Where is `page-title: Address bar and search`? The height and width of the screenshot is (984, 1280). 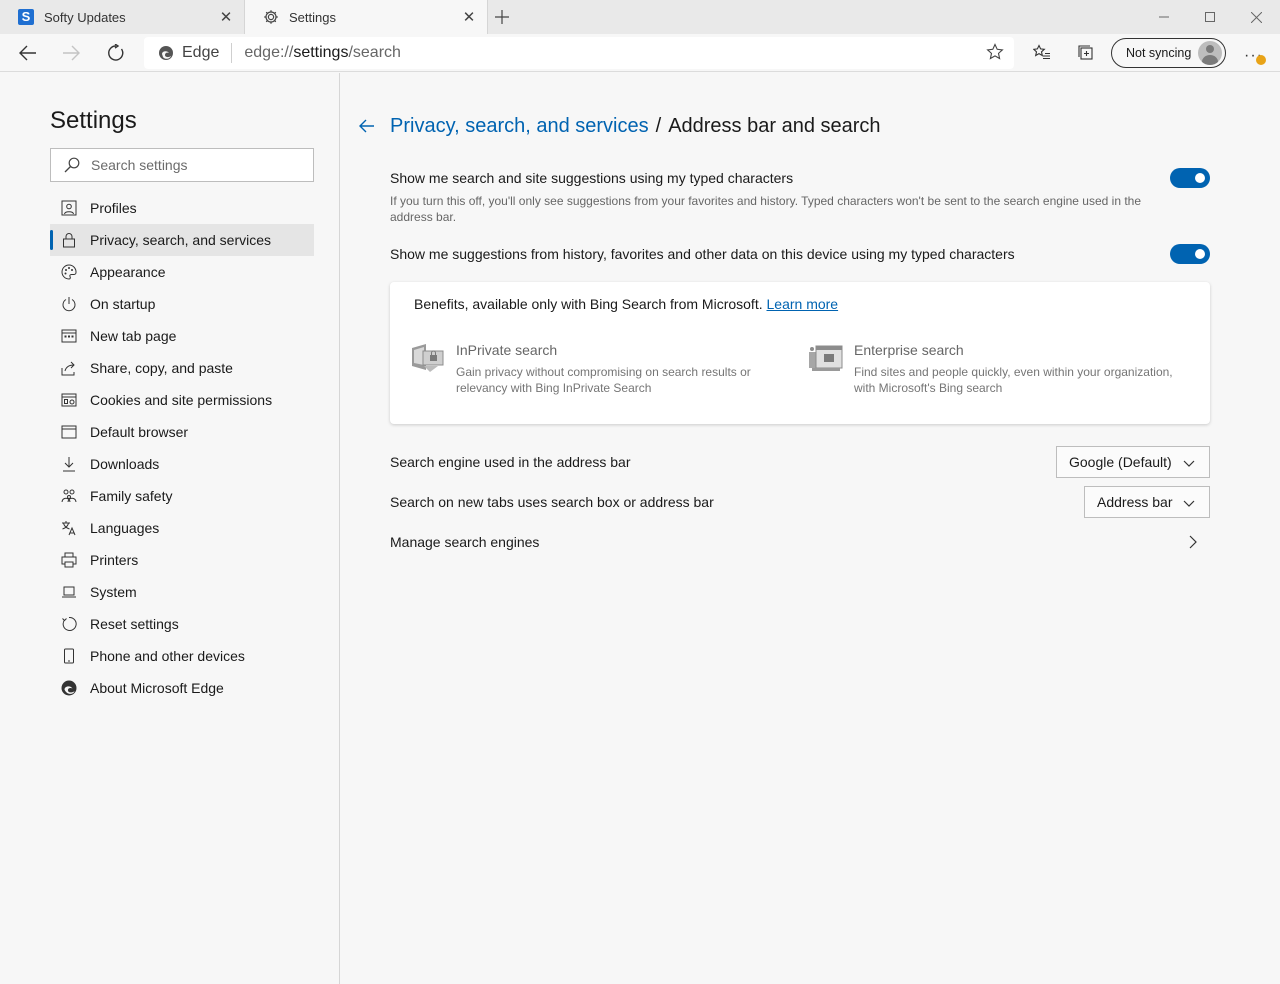 page-title: Address bar and search is located at coordinates (774, 125).